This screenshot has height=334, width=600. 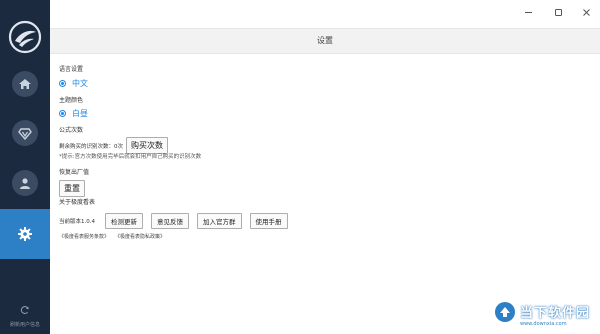 I want to click on about-actions-row: 当前版本1.0.4 检测更新 意见反馈 加入官方群 使用手册, so click(x=173, y=221).